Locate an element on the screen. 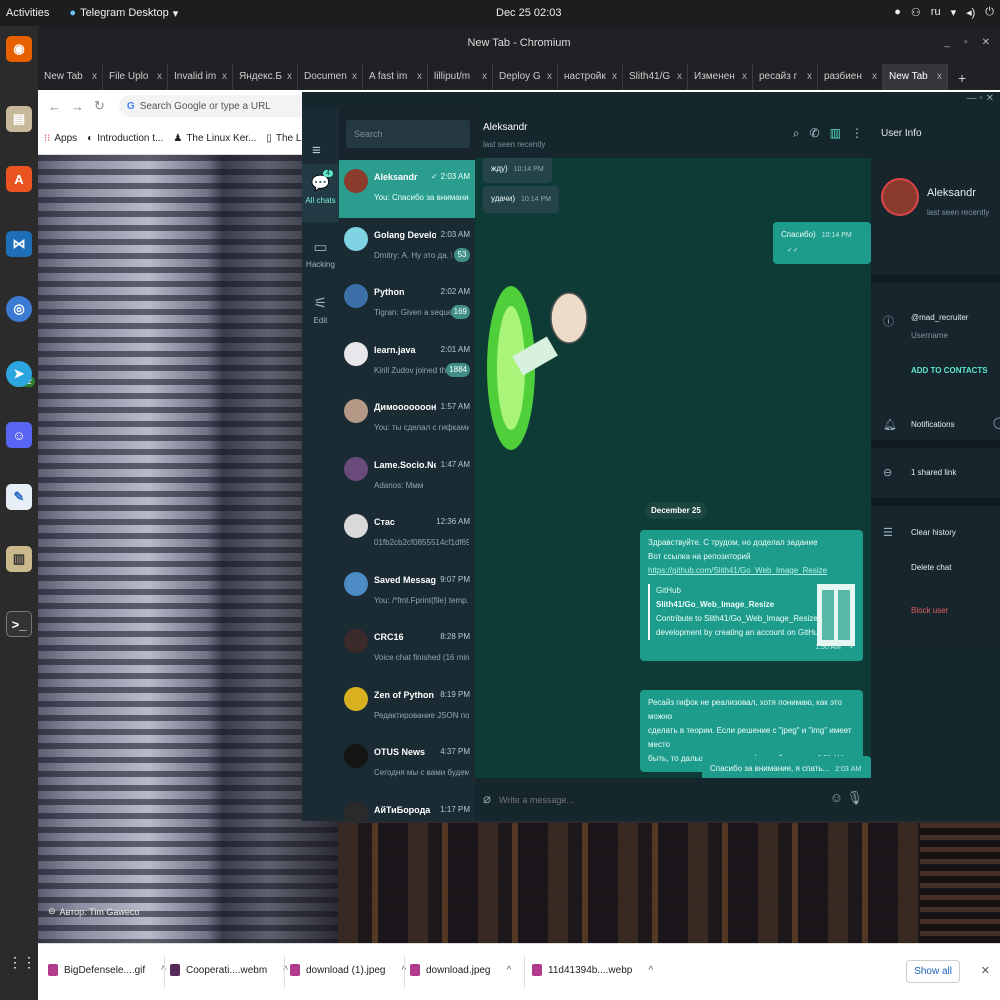 Image resolution: width=1000 pixels, height=1000 pixels. add-to-contacts-button: ADD TO CONTACTS is located at coordinates (949, 370).